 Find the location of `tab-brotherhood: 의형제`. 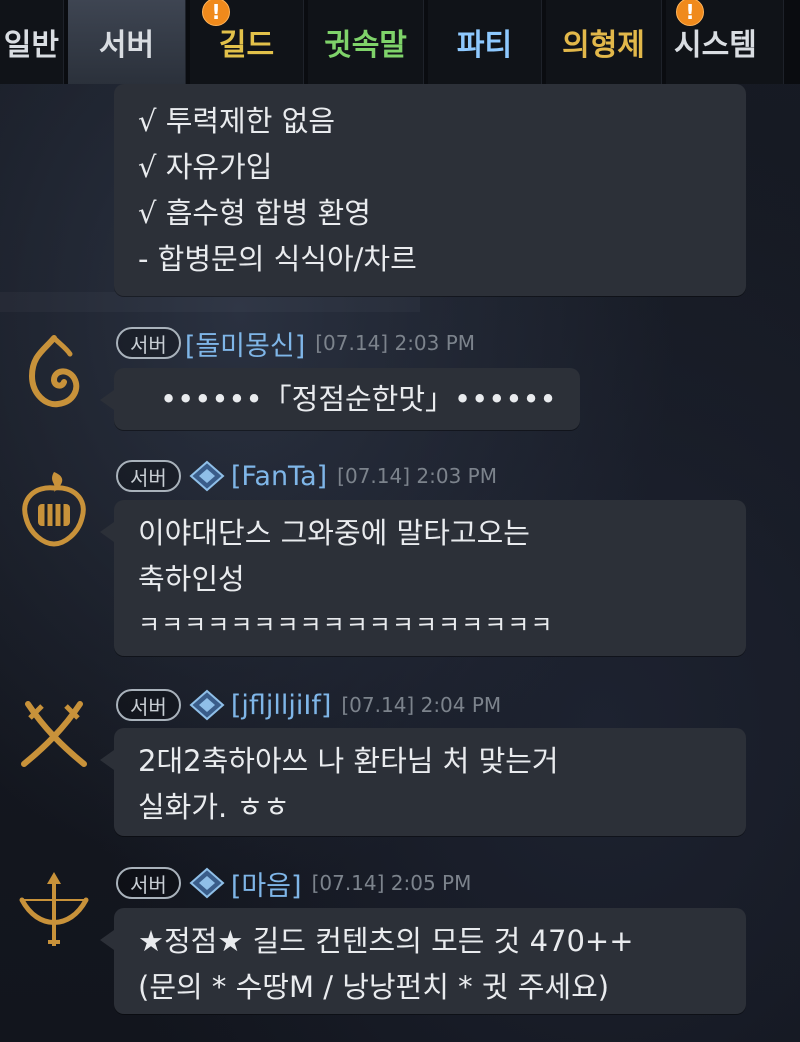

tab-brotherhood: 의형제 is located at coordinates (604, 42).